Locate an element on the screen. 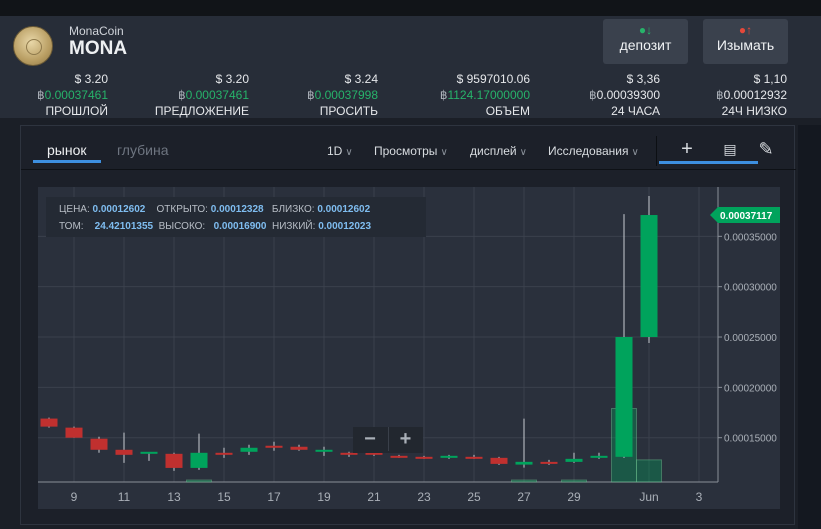  zoom-out-button: − is located at coordinates (370, 439).